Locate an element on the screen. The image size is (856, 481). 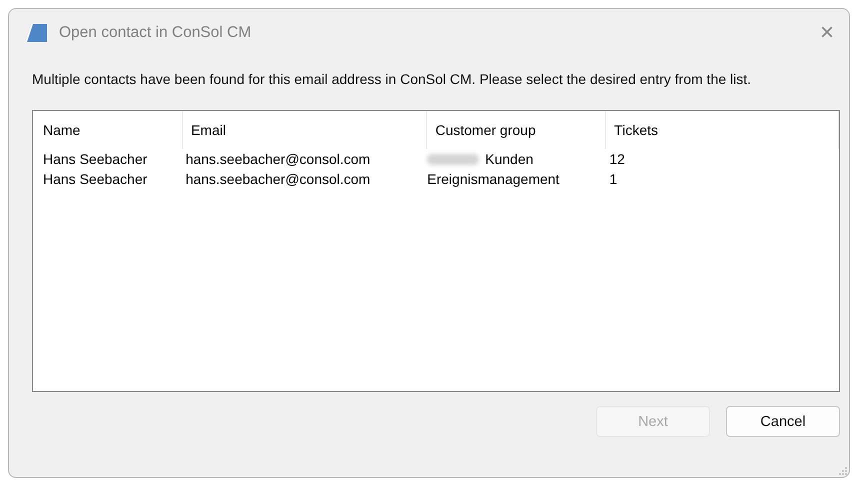
resize-grip-icon is located at coordinates (843, 471).